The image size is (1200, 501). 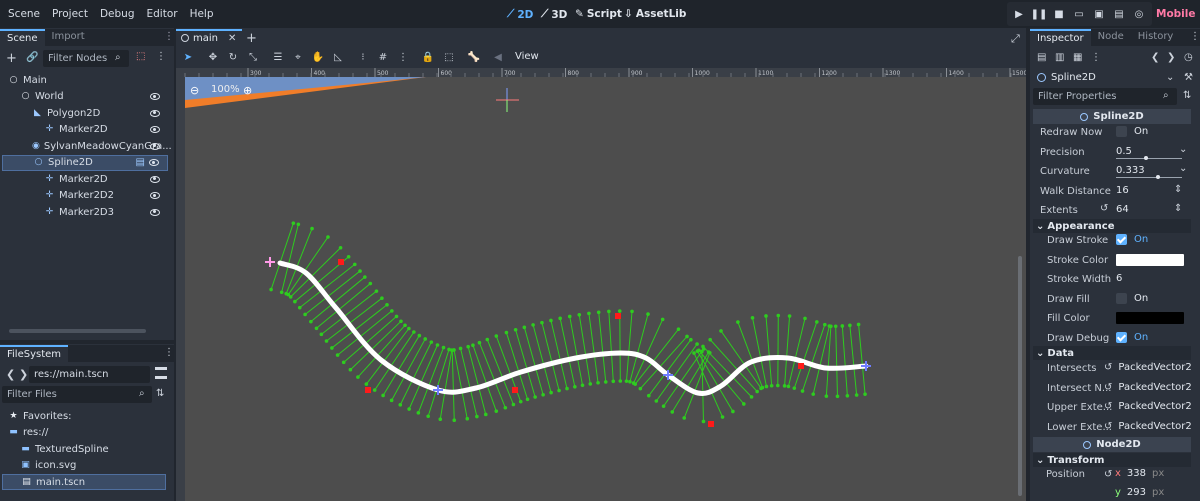 What do you see at coordinates (1119, 278) in the screenshot?
I see `property-value: 6` at bounding box center [1119, 278].